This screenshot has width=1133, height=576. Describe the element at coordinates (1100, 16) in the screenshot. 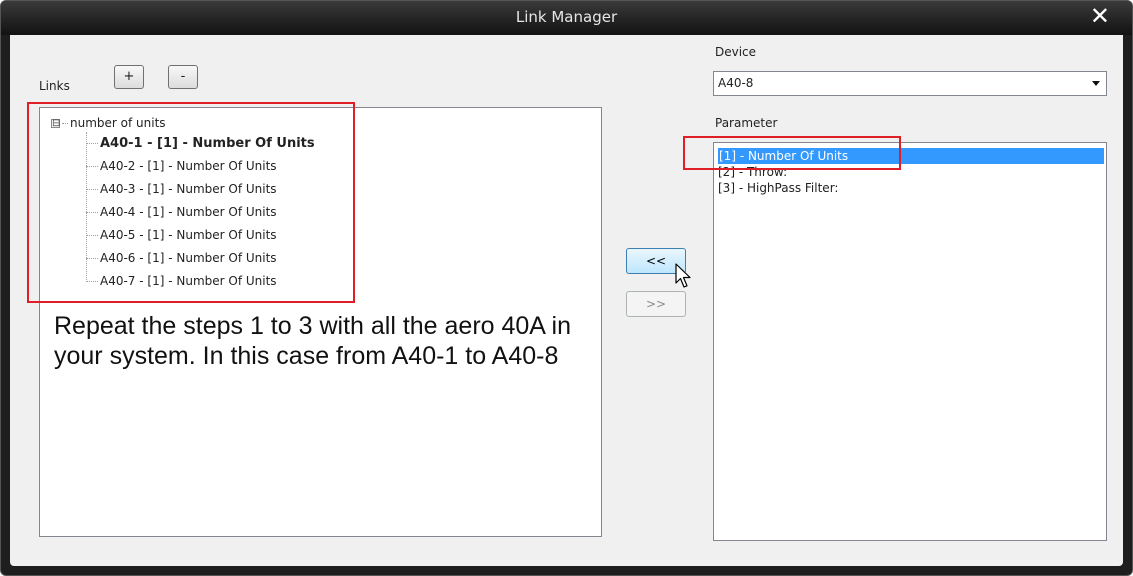

I see `close-icon: ✕` at that location.